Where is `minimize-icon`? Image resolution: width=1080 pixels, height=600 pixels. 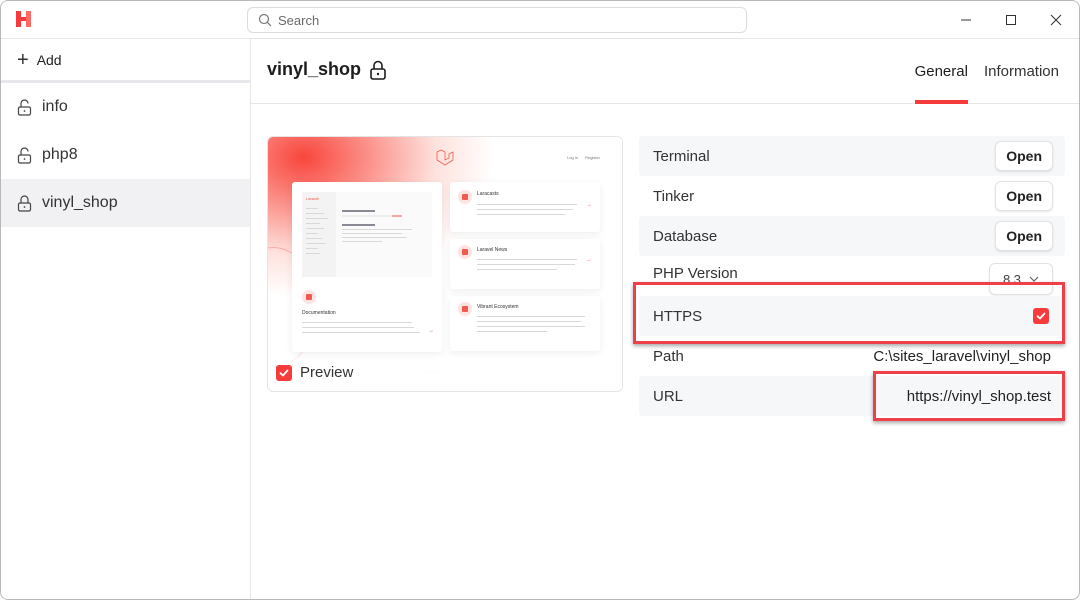 minimize-icon is located at coordinates (966, 20).